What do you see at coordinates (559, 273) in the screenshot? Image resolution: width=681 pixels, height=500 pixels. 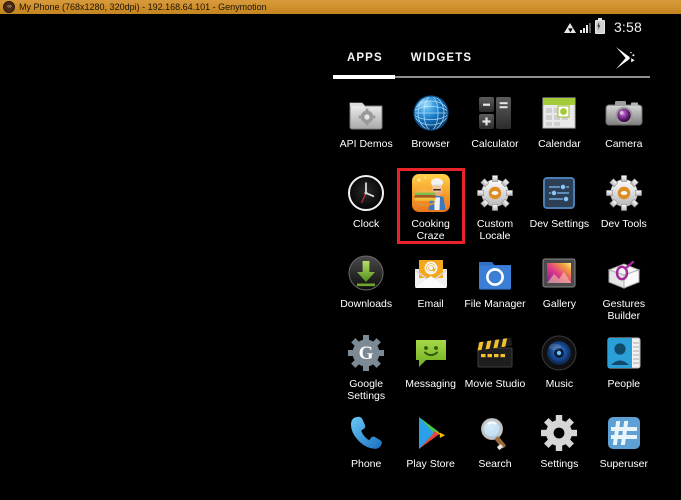 I see `gallery-icon` at bounding box center [559, 273].